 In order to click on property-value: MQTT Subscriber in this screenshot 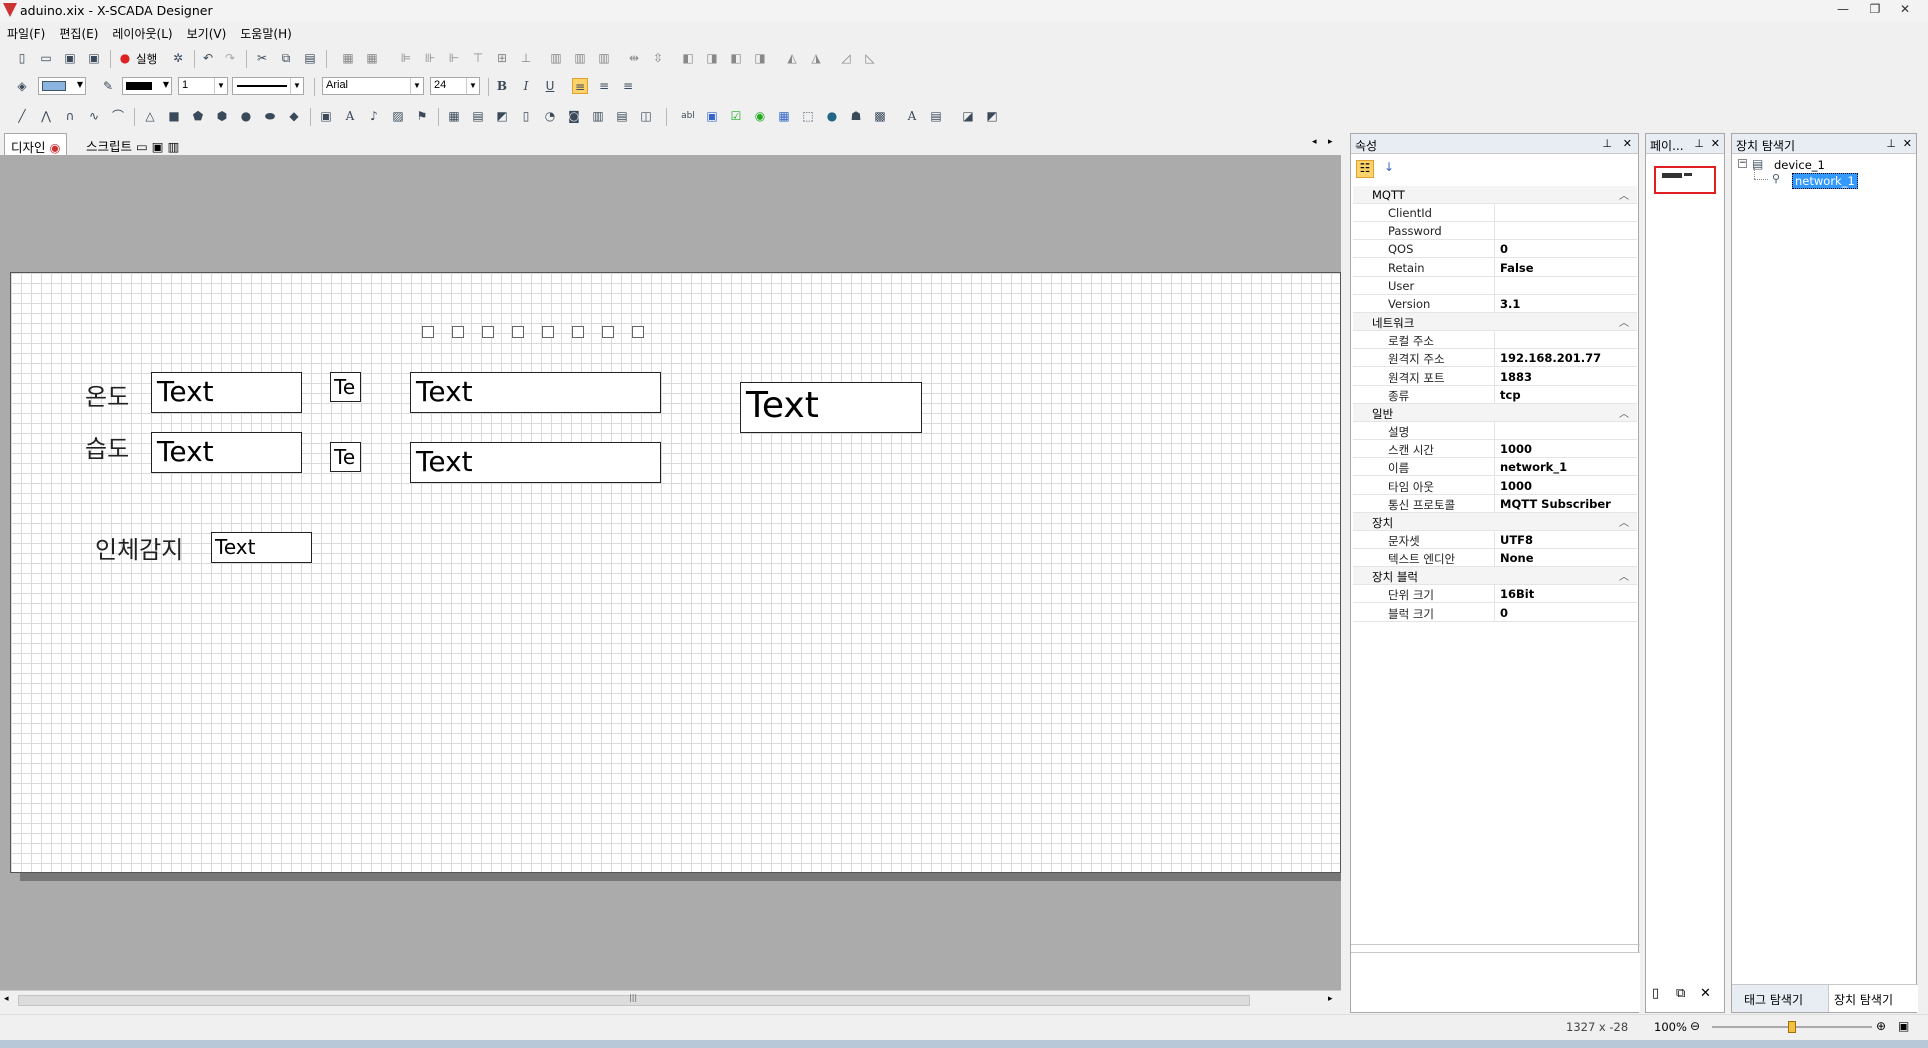, I will do `click(1555, 504)`.